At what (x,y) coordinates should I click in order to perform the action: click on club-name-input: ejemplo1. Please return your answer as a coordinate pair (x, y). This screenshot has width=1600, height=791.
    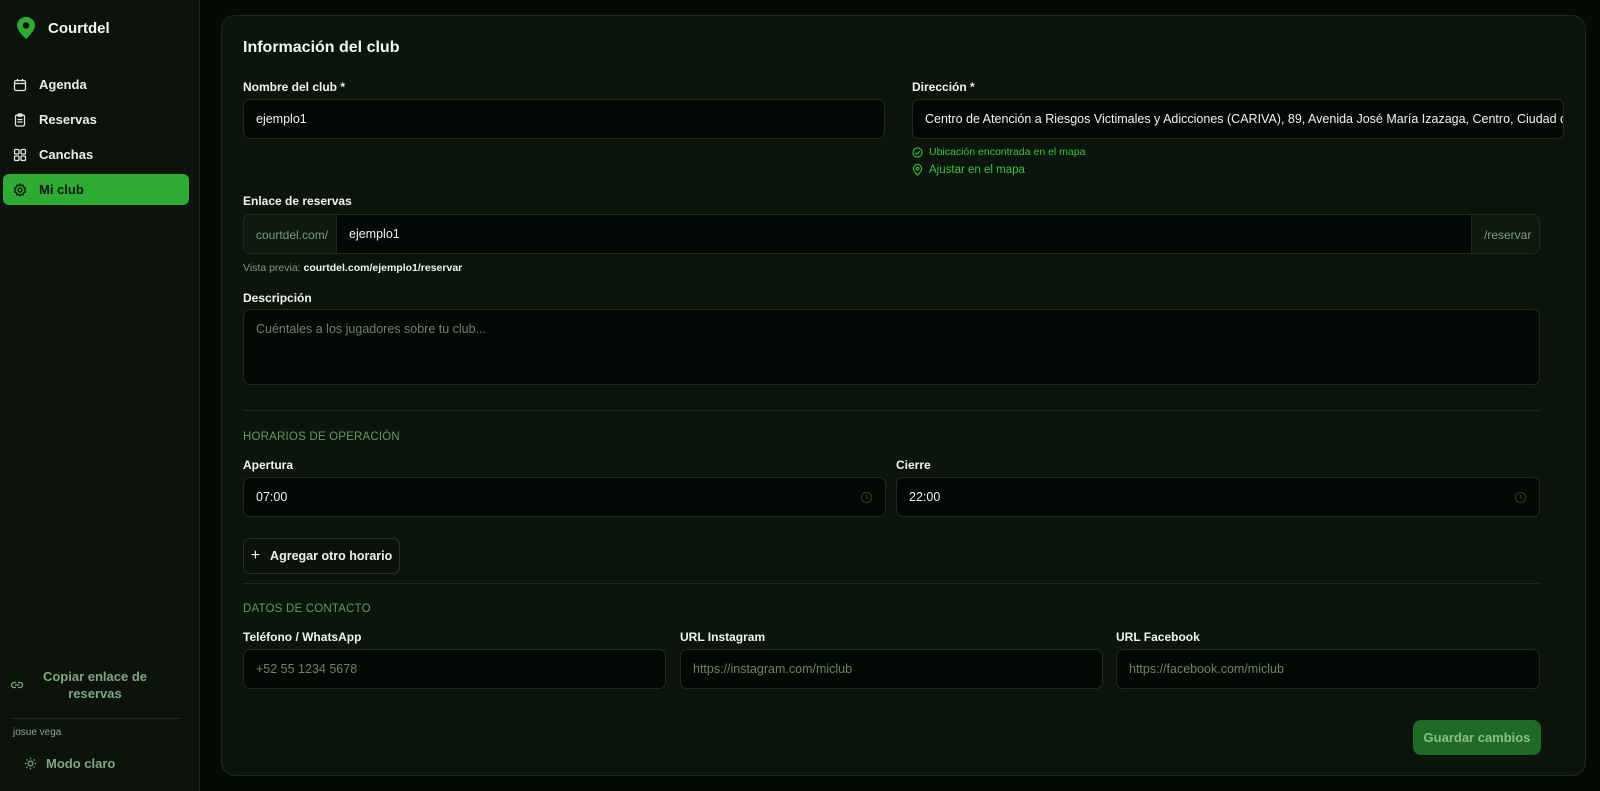
    Looking at the image, I should click on (564, 119).